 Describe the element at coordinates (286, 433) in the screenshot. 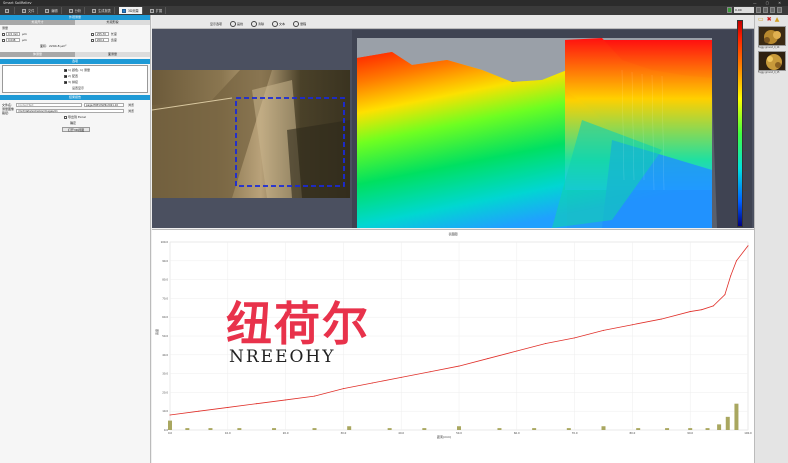

I see `x-tick-label: 20.0` at that location.